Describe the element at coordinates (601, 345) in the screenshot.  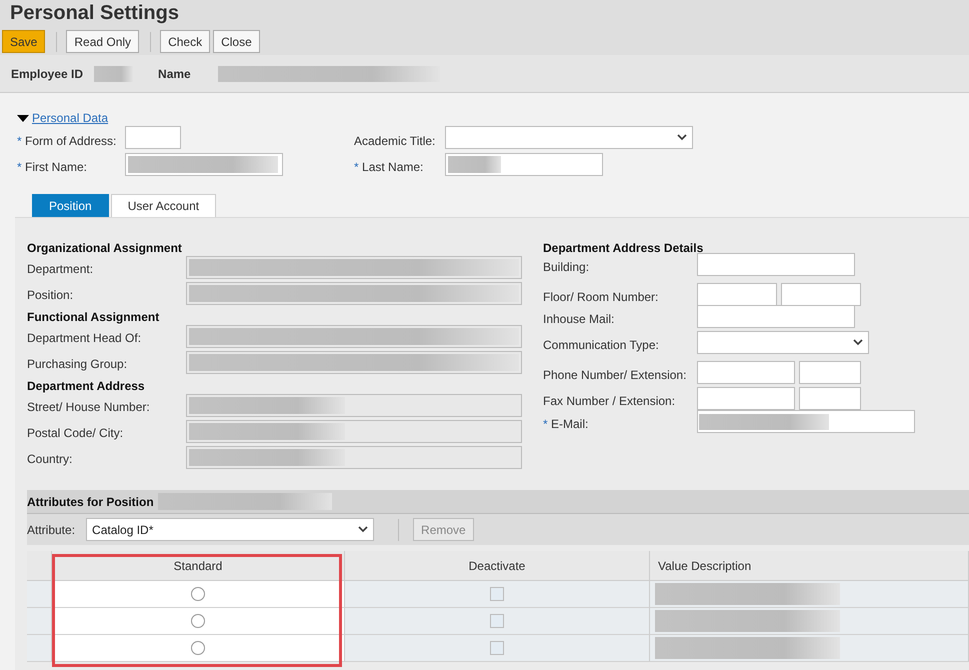
I see `field-label: Communication Type:` at that location.